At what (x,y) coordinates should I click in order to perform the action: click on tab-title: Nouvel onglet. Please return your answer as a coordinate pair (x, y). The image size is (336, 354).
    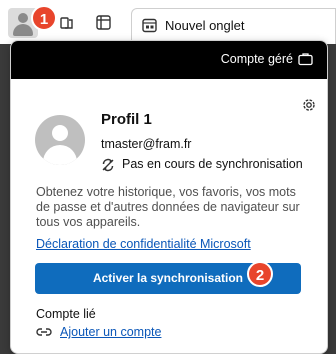
    Looking at the image, I should click on (205, 25).